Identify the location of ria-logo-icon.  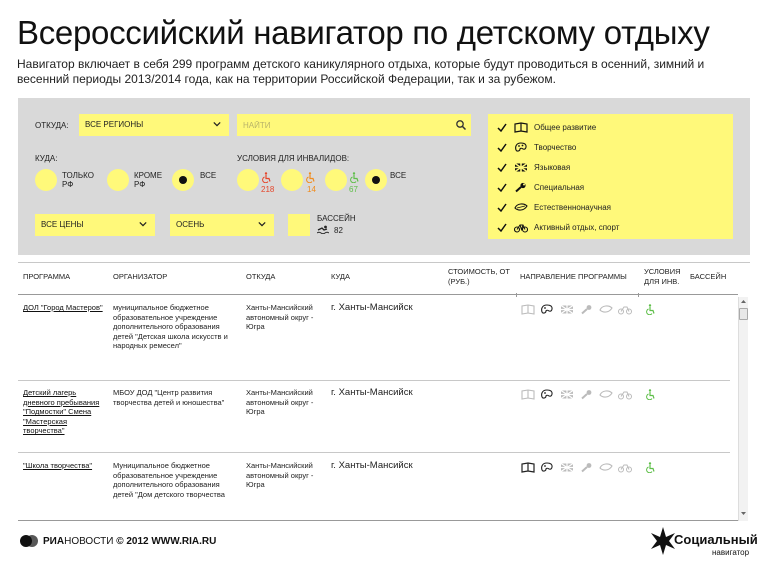
(29, 541).